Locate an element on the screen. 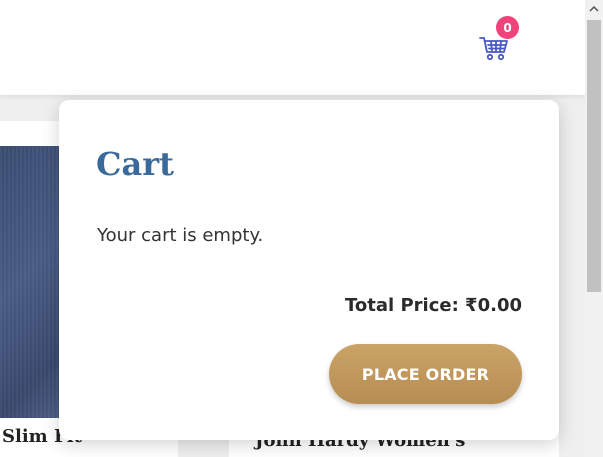  cart-total-price: Total Price: ₹0.00 is located at coordinates (433, 305).